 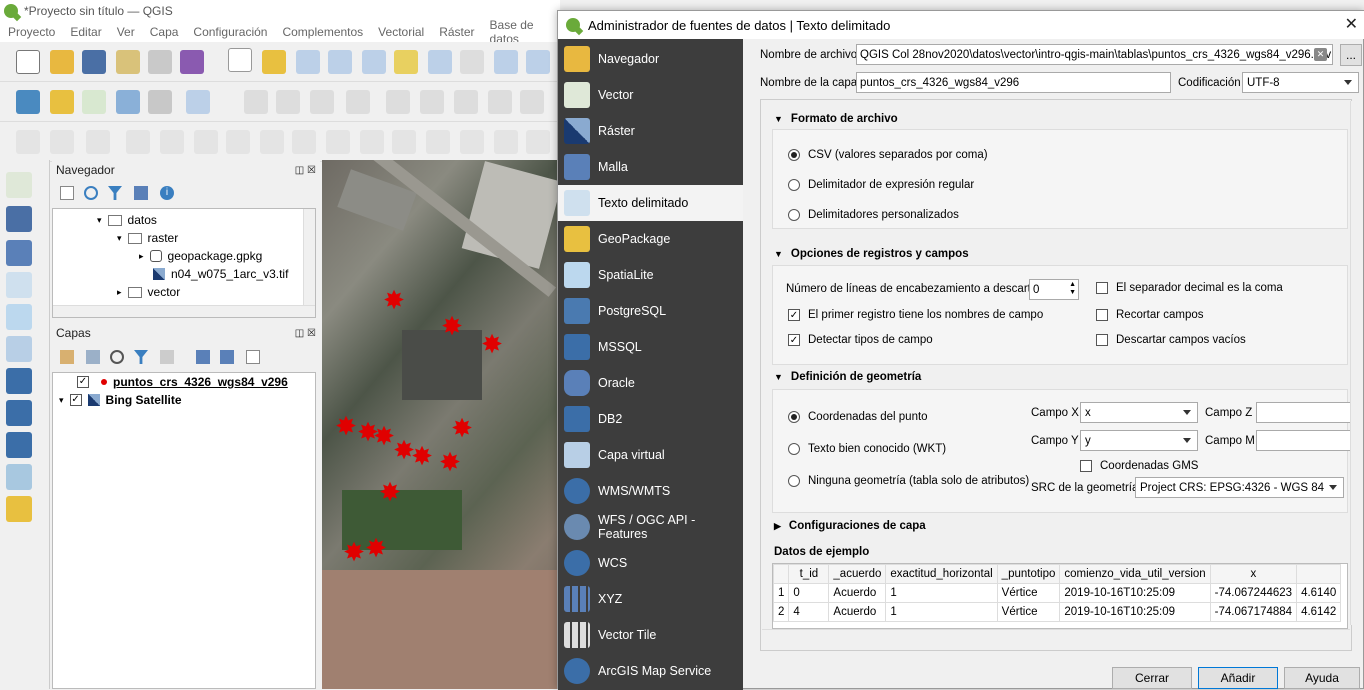 I want to click on layer-name-input: puntos_crs_4326_wgs84_v296, so click(x=1013, y=82).